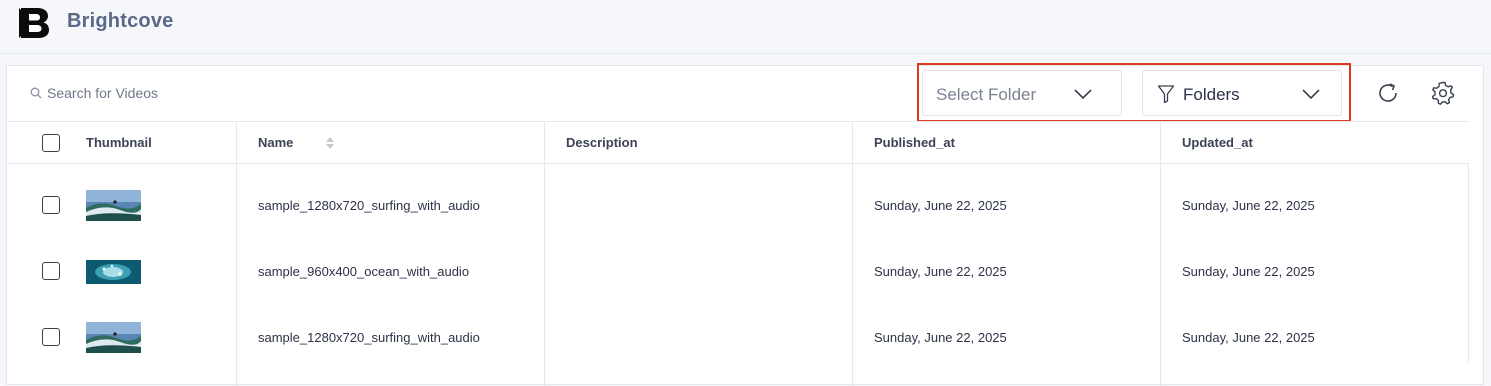 The height and width of the screenshot is (386, 1491). What do you see at coordinates (1217, 142) in the screenshot?
I see `column-header-updated-at: Updated_at` at bounding box center [1217, 142].